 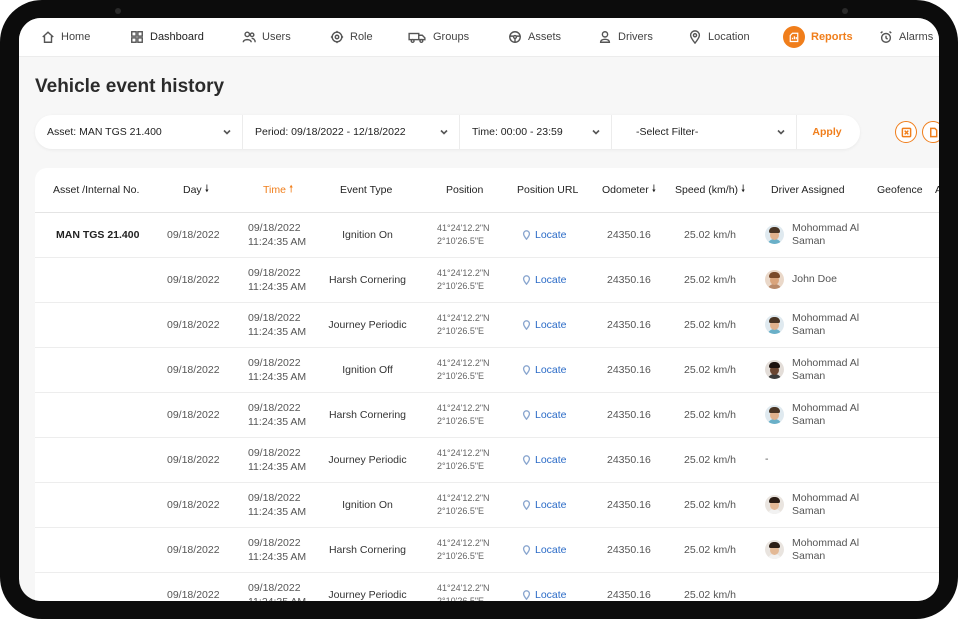 What do you see at coordinates (438, 37) in the screenshot?
I see `nav-groups: Groups` at bounding box center [438, 37].